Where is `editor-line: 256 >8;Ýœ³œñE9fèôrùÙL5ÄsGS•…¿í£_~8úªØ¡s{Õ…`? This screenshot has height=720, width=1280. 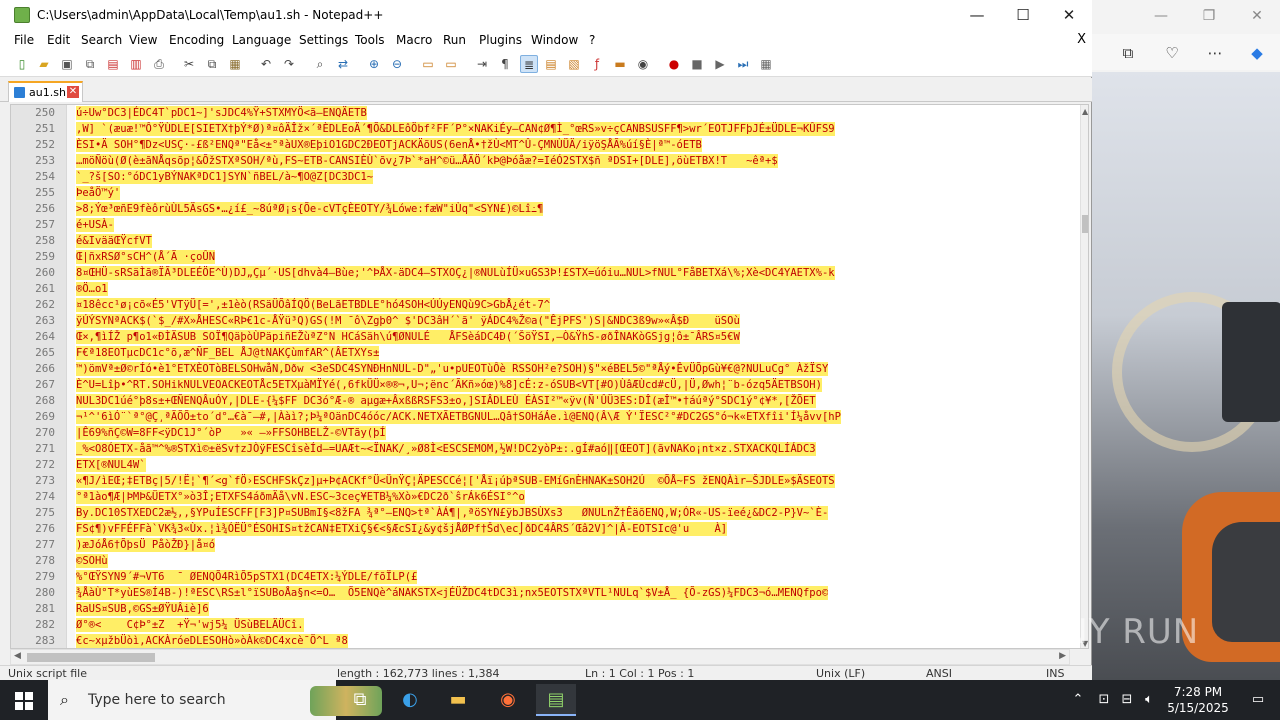 editor-line: 256 >8;Ýœ³œñE9fèôrùÙL5ÄsGS•…¿í£_~8úªØ¡s{Õ… is located at coordinates (541, 209).